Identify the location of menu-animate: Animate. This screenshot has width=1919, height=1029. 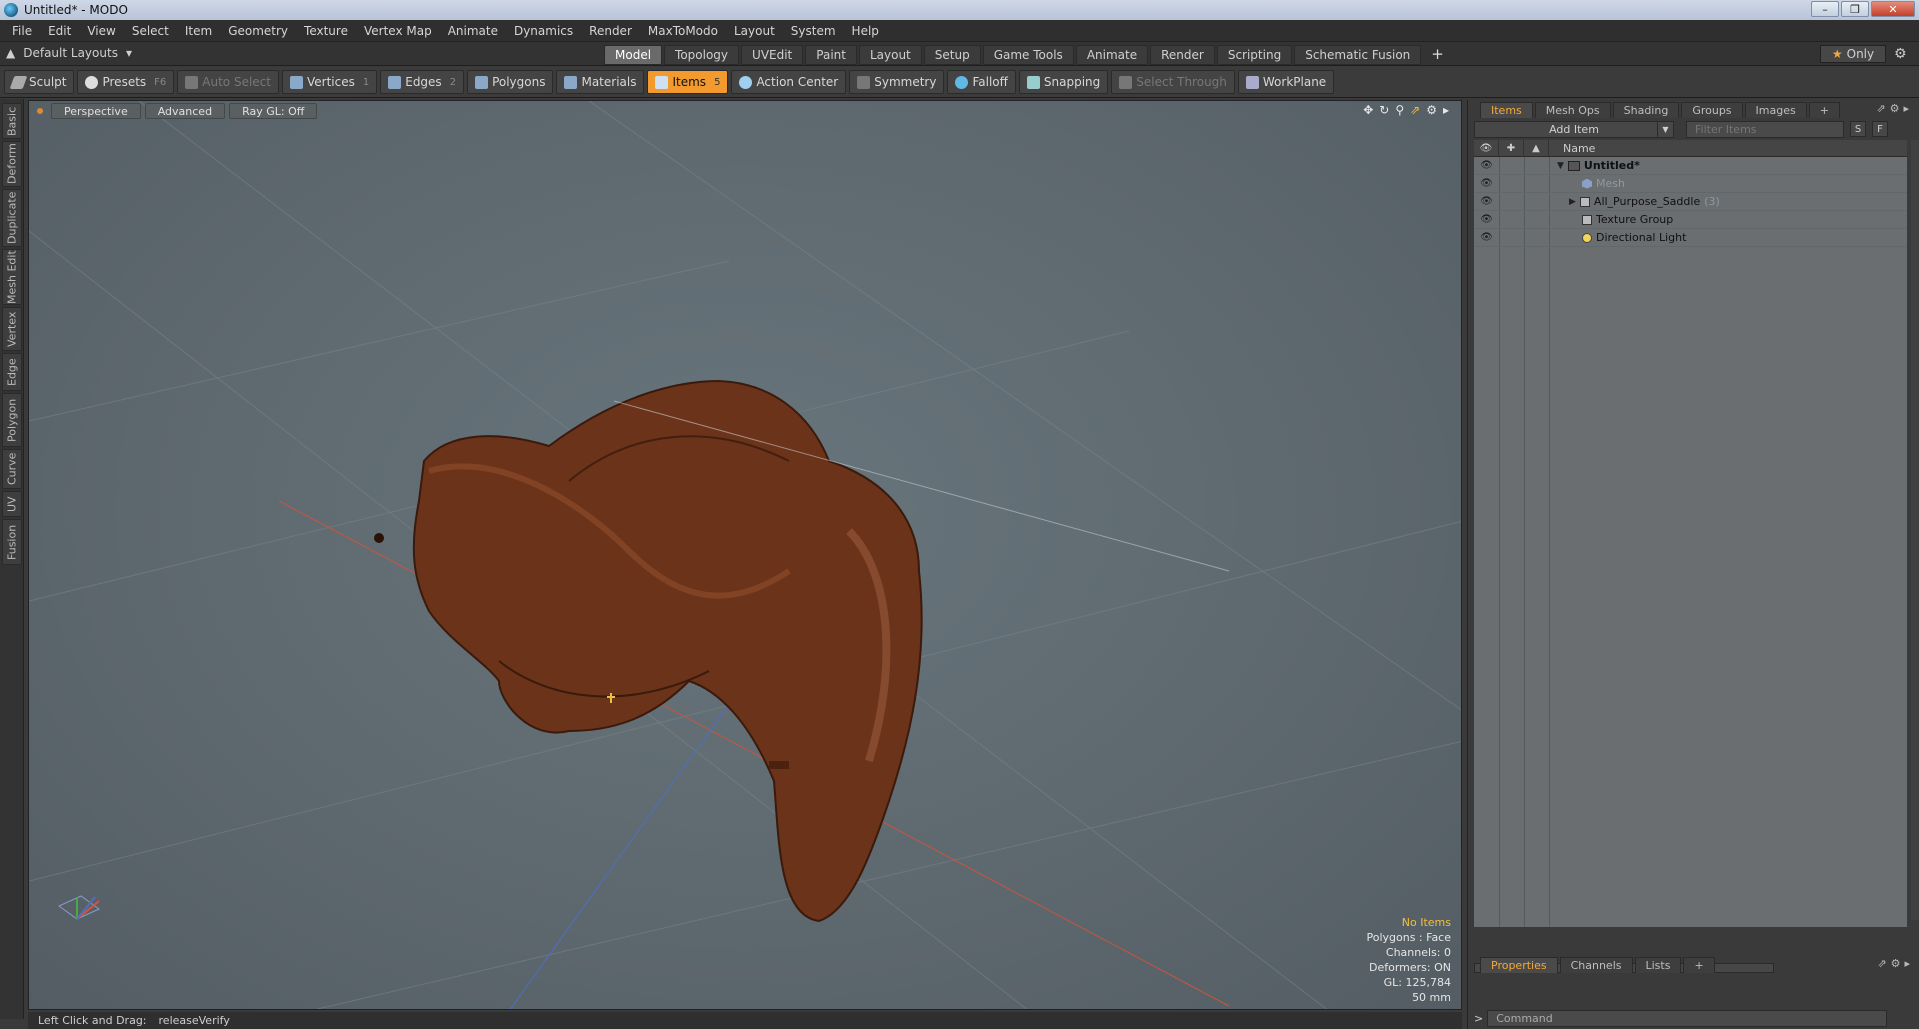
(473, 31).